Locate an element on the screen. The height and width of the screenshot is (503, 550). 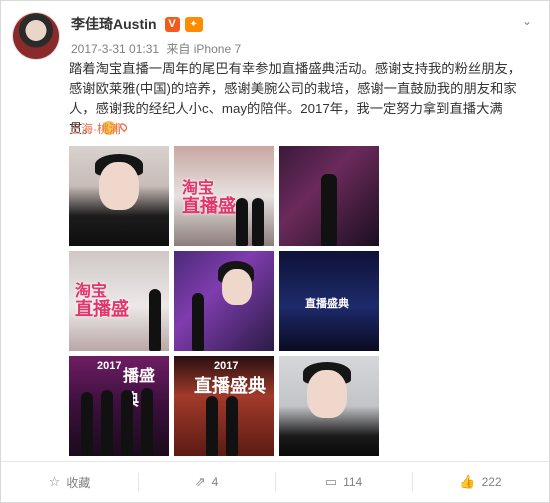
repost-icon: ⇗ is located at coordinates (200, 481).